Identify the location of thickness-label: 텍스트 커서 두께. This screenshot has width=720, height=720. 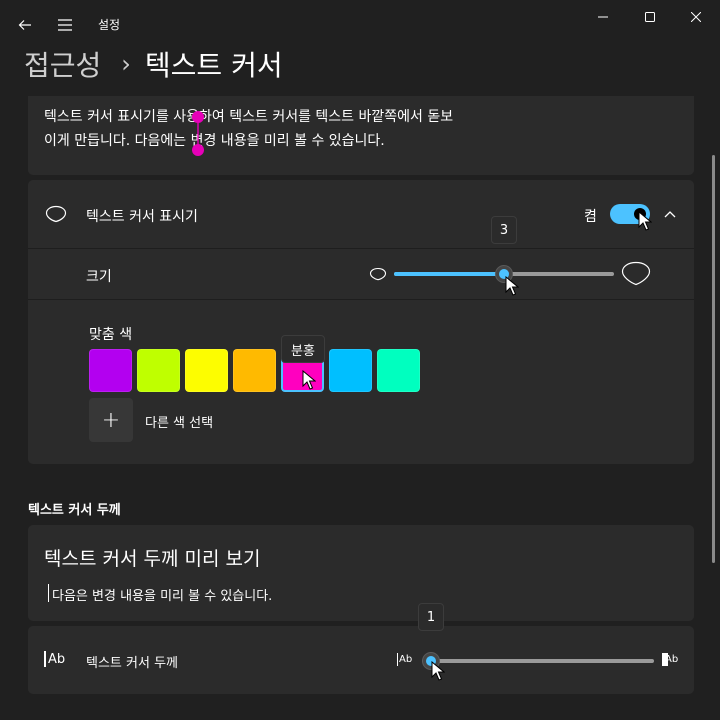
(132, 663).